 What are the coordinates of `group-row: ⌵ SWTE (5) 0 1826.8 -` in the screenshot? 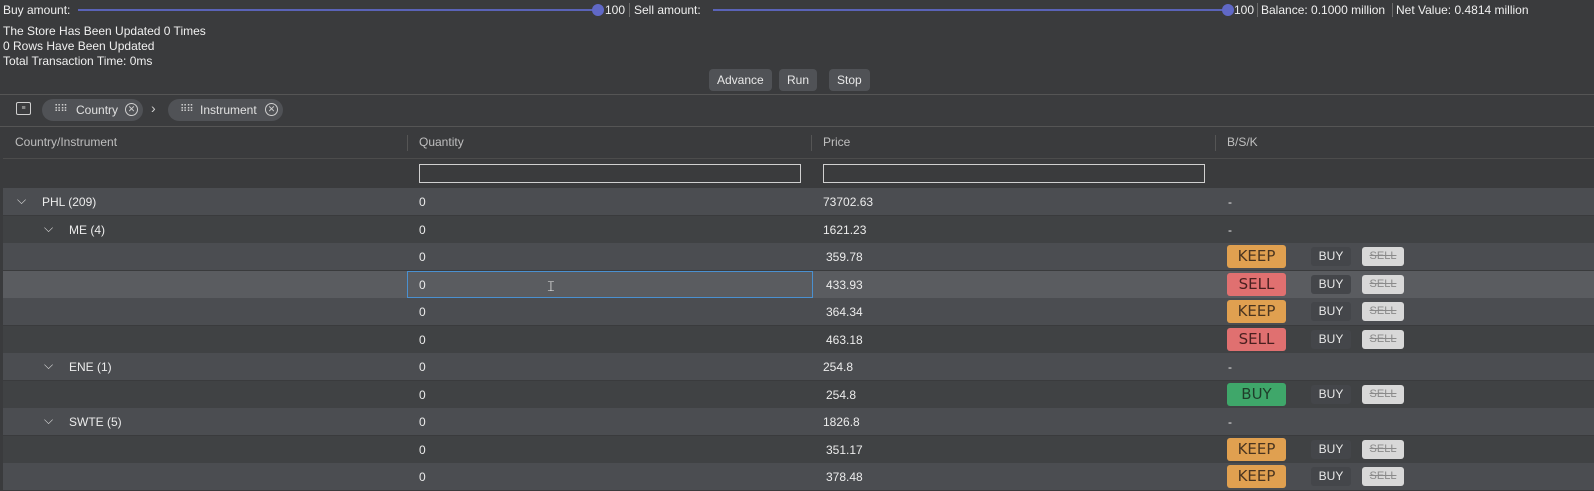 It's located at (798, 422).